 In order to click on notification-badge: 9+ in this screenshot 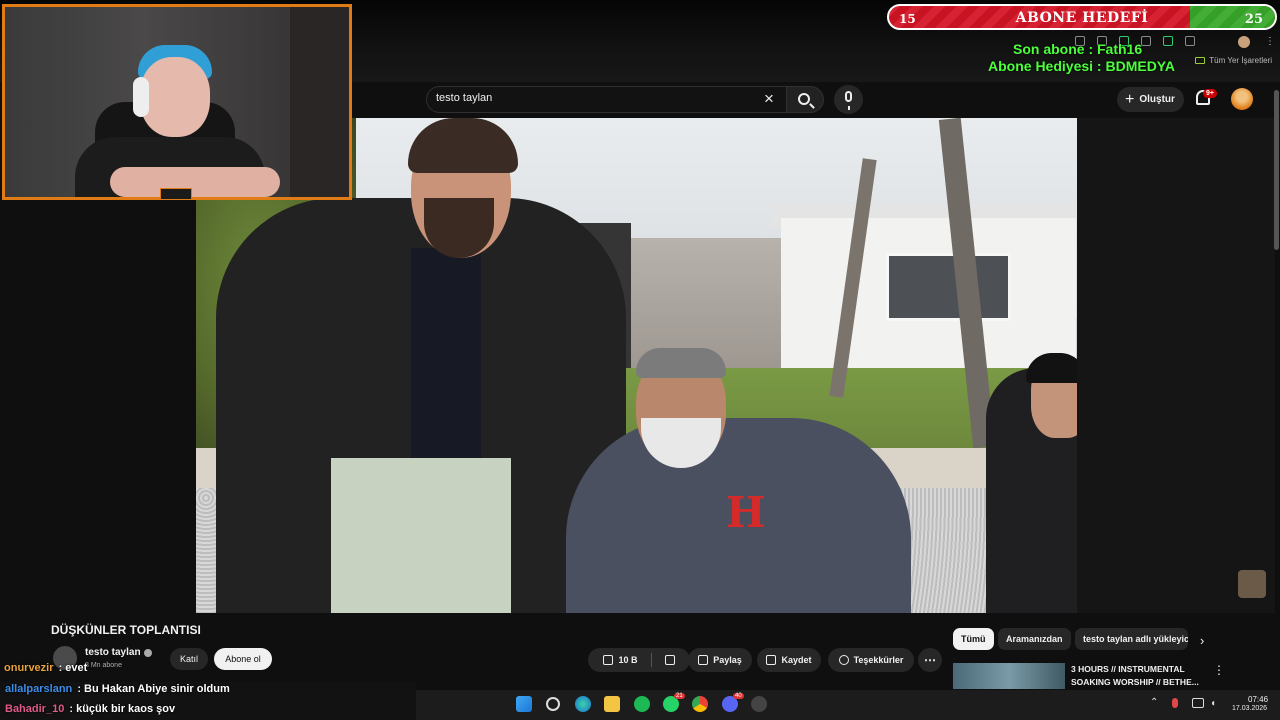, I will do `click(1210, 93)`.